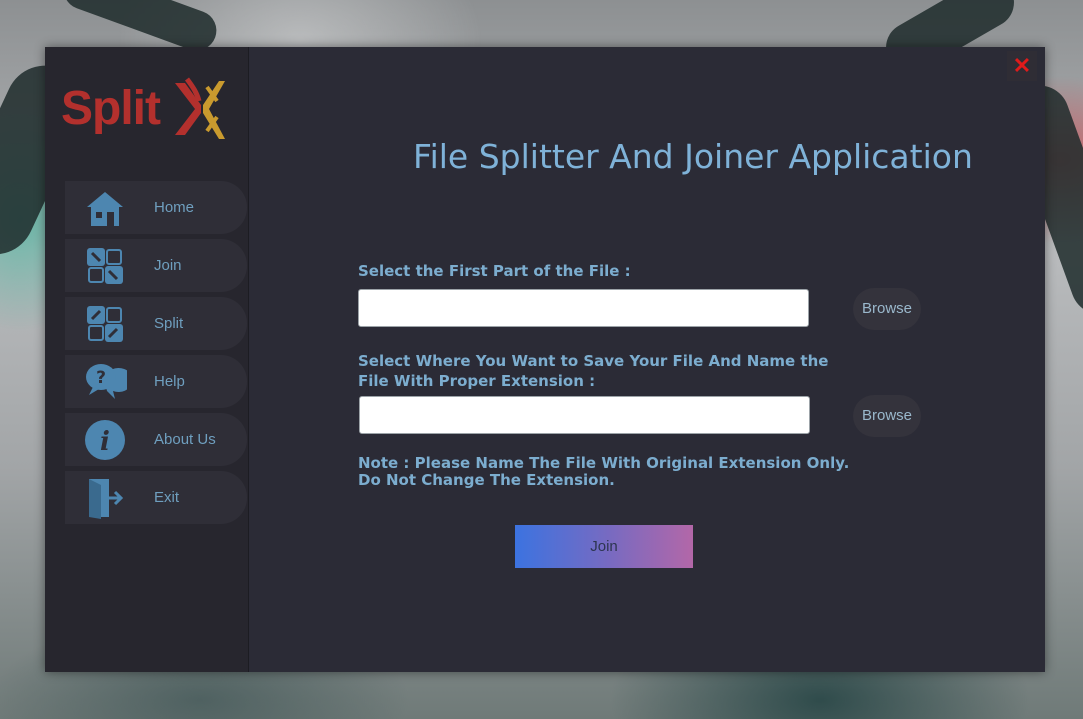 This screenshot has height=719, width=1083. I want to click on page-title: File Splitter And Joiner Application, so click(693, 156).